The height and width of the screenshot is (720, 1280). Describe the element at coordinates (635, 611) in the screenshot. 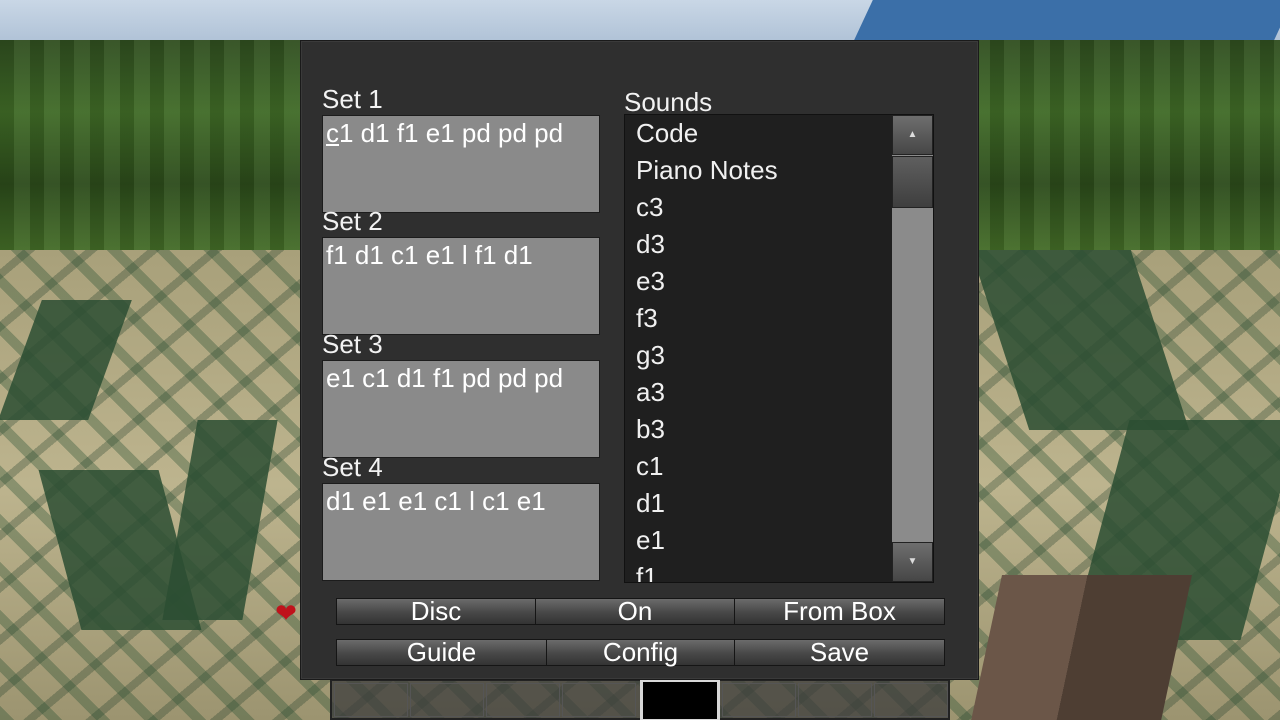

I see `on-button: On` at that location.